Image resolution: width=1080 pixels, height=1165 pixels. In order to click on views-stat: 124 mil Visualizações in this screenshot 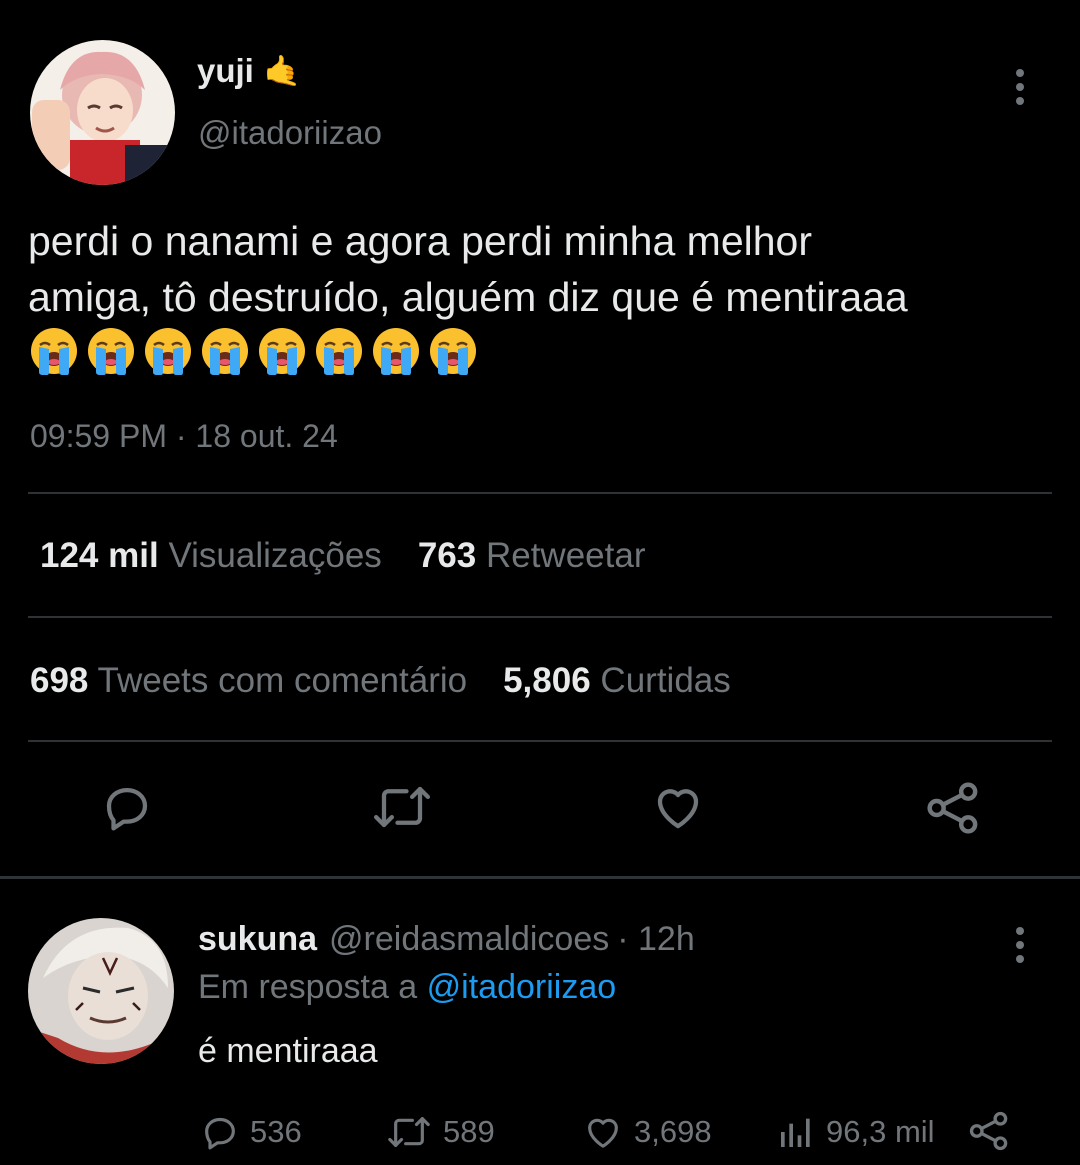, I will do `click(211, 556)`.